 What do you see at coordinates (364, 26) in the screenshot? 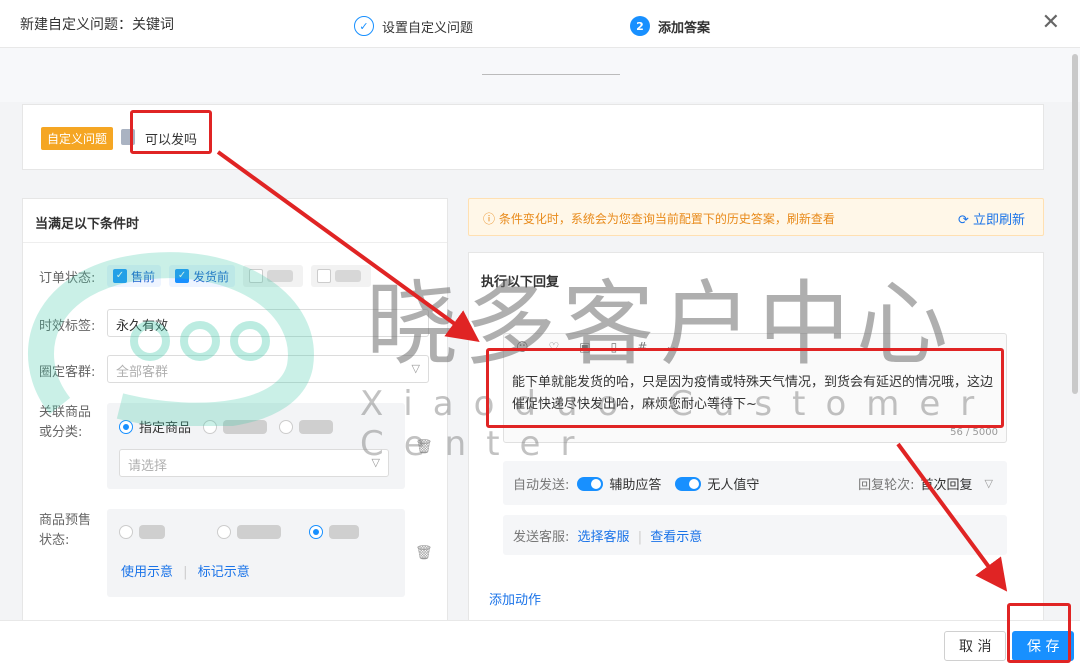
I see `check-icon: ✓` at bounding box center [364, 26].